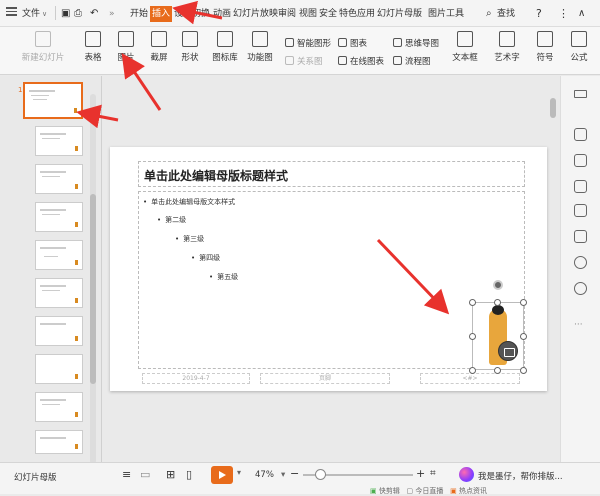  What do you see at coordinates (331, 174) in the screenshot?
I see `title-placeholder: 单击此处编辑母版标题样式` at bounding box center [331, 174].